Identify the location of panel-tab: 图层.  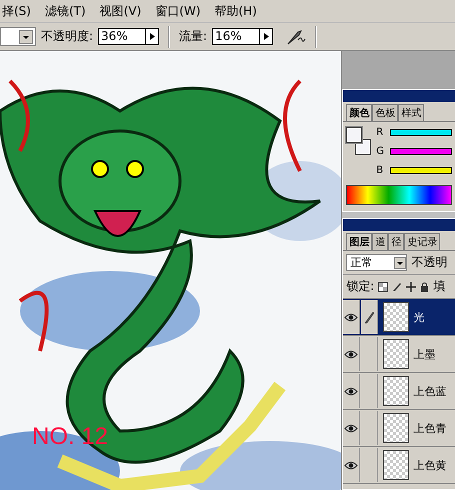
(359, 241).